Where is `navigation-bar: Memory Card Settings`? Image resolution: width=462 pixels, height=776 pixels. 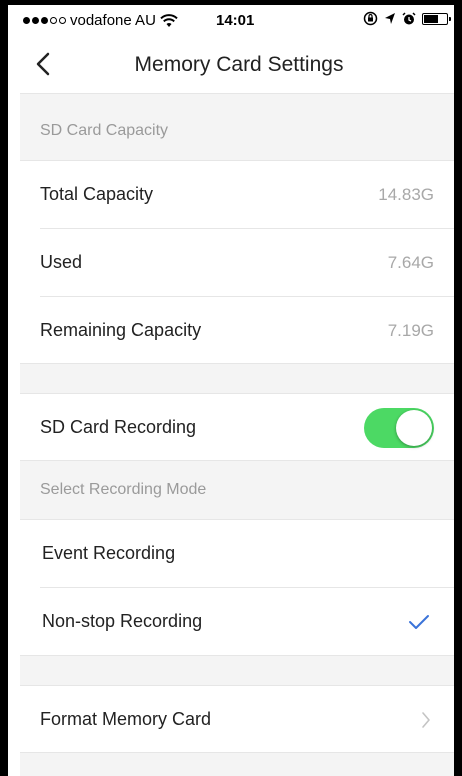 navigation-bar: Memory Card Settings is located at coordinates (237, 64).